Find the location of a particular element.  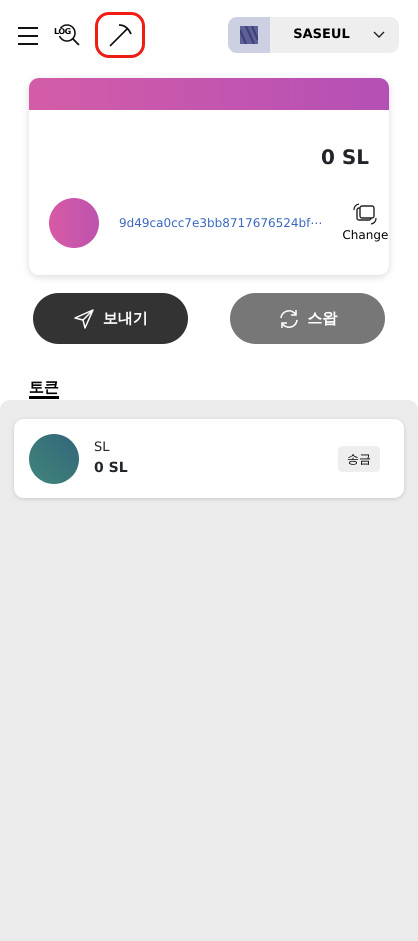

send-button: 보내기 is located at coordinates (110, 318).